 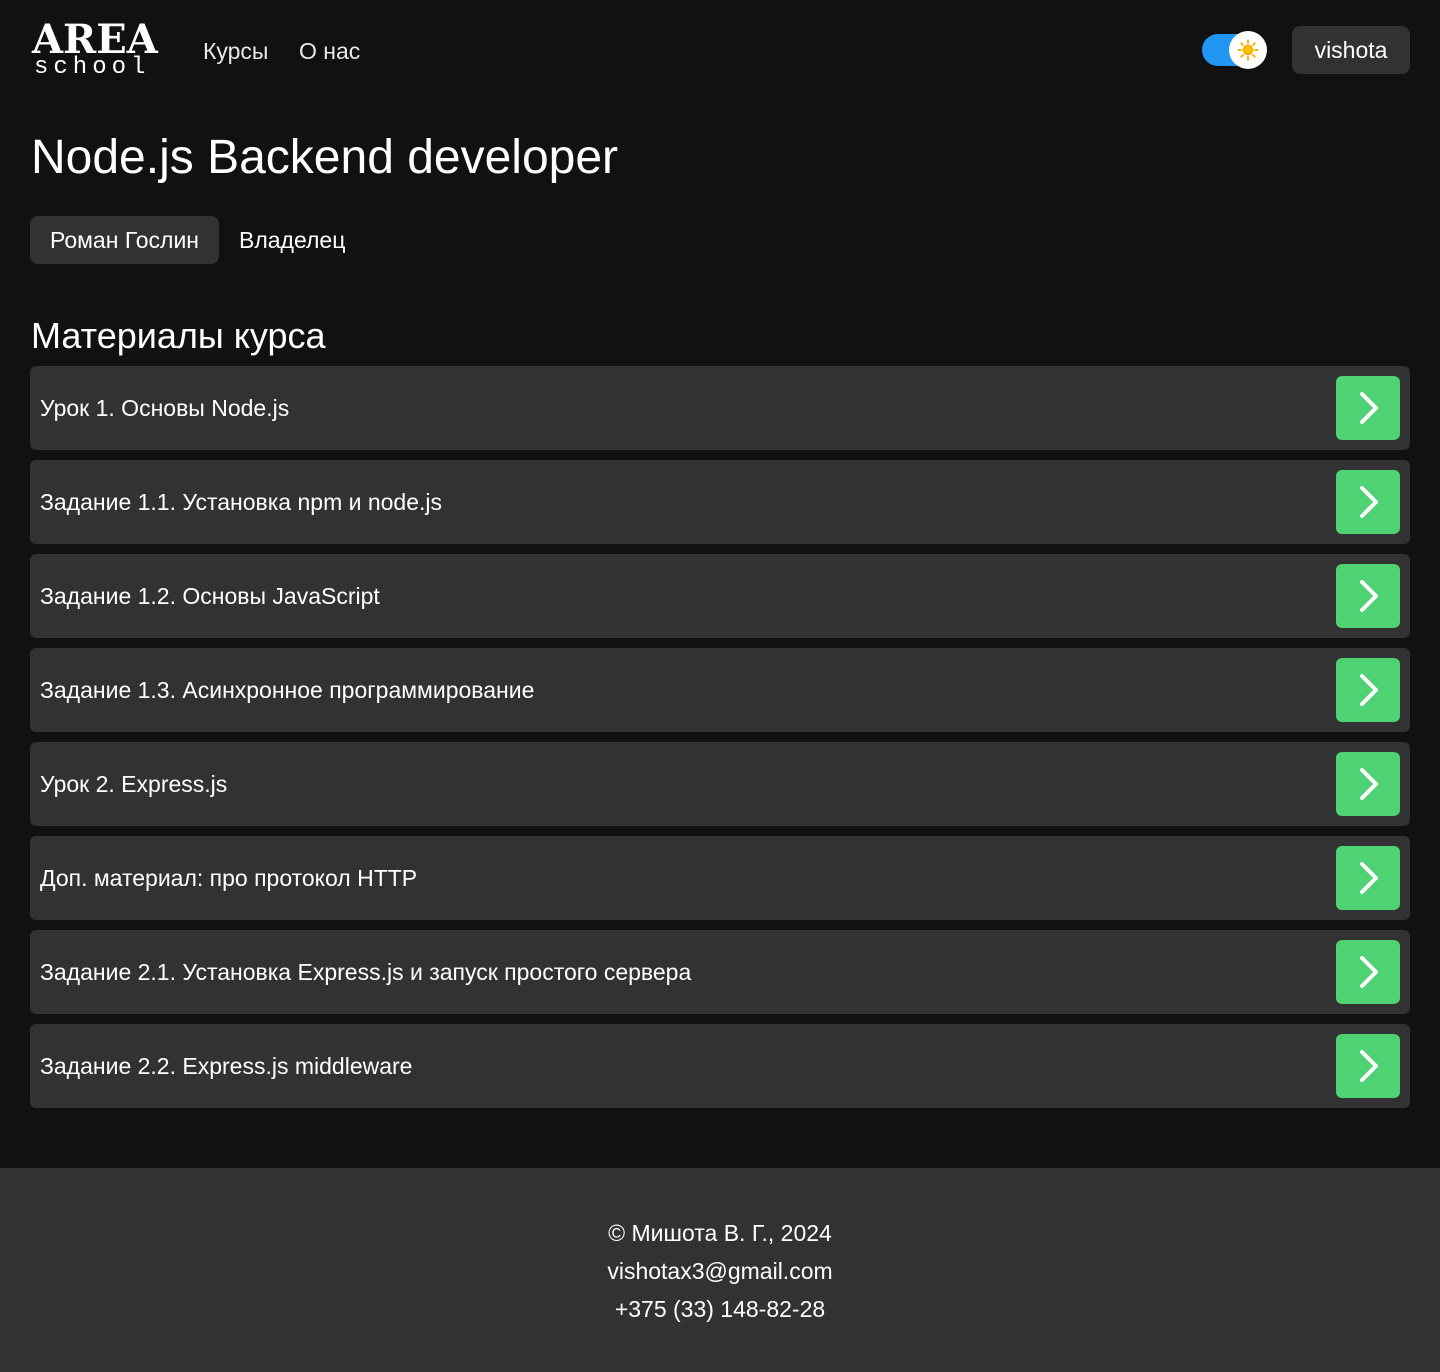 What do you see at coordinates (226, 1066) in the screenshot?
I see `material-label: Задание 2.2. Express.js middleware` at bounding box center [226, 1066].